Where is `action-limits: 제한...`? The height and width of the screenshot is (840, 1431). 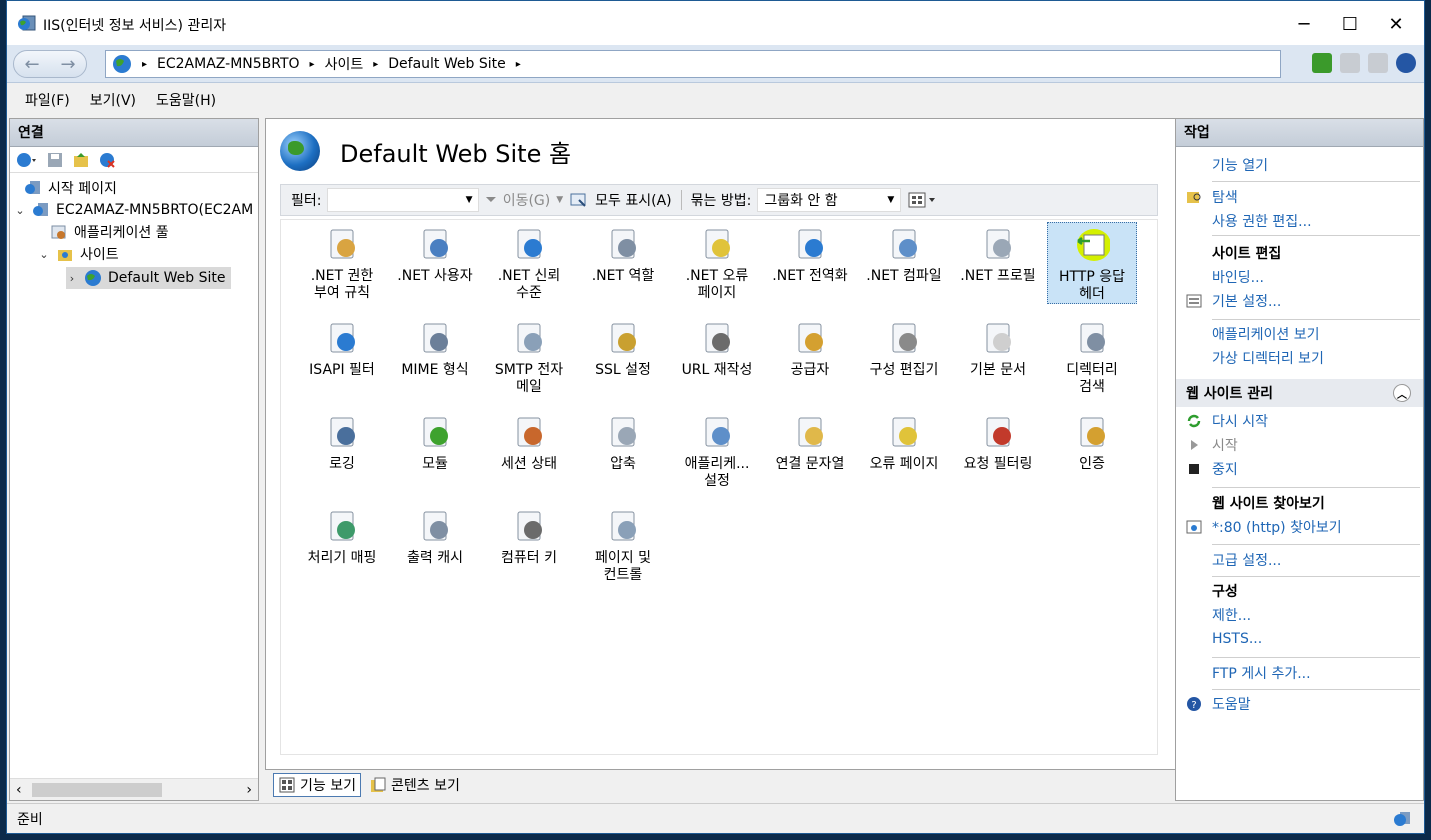 action-limits: 제한... is located at coordinates (1299, 615).